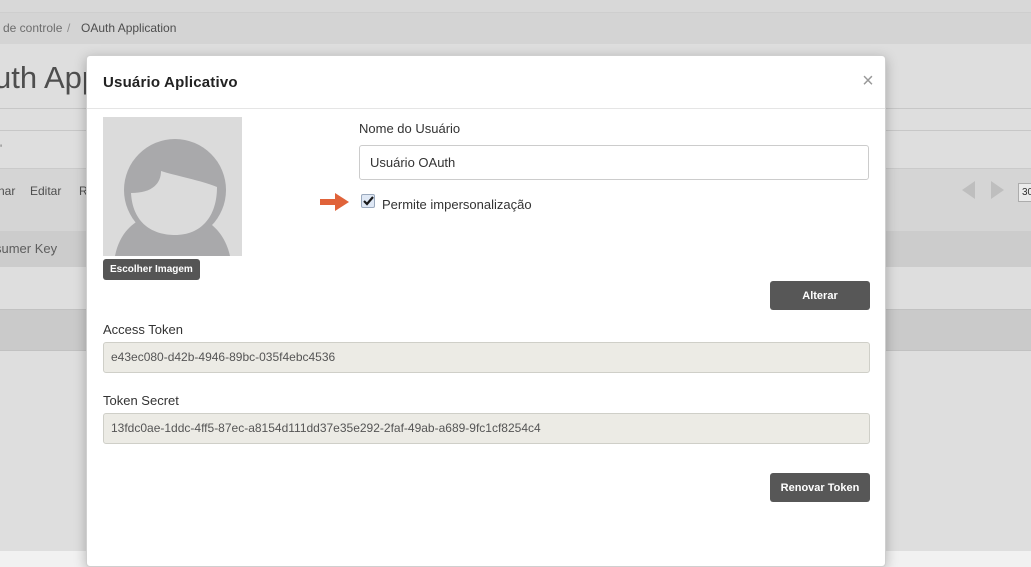  I want to click on token-secret-label: Token Secret, so click(141, 400).